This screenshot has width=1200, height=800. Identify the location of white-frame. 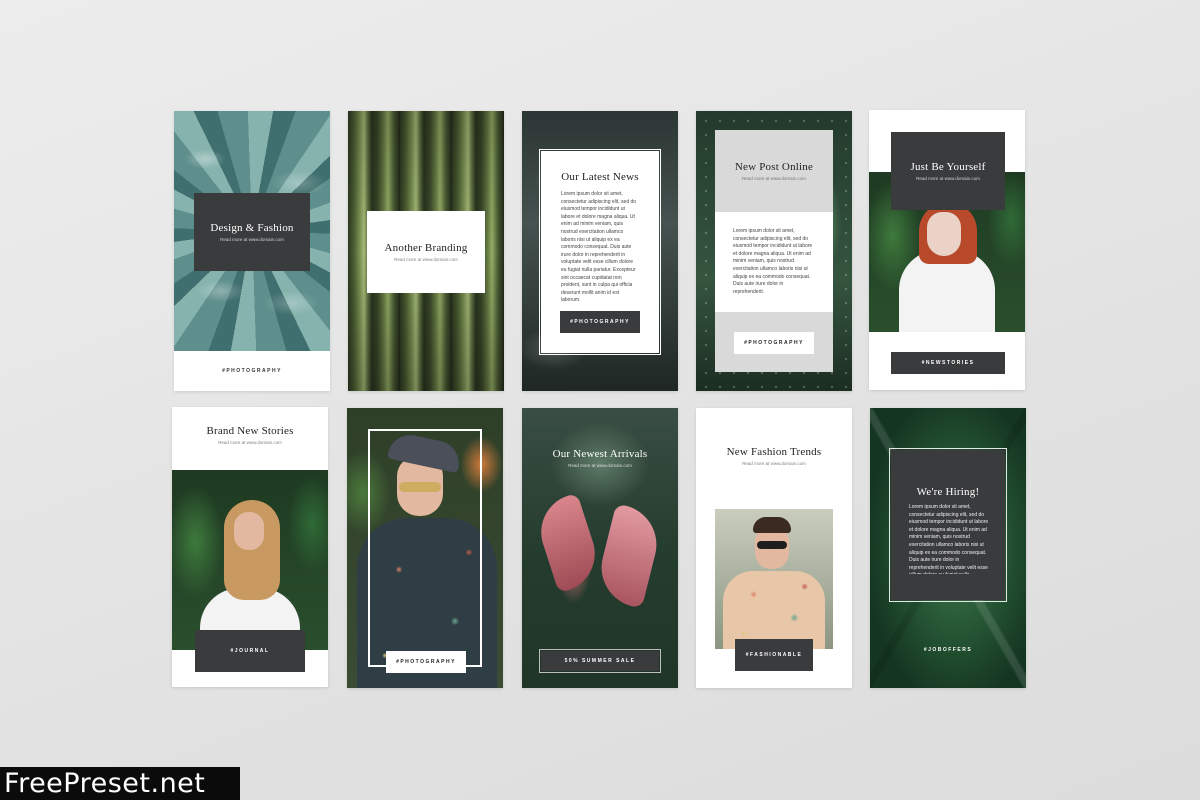
(425, 548).